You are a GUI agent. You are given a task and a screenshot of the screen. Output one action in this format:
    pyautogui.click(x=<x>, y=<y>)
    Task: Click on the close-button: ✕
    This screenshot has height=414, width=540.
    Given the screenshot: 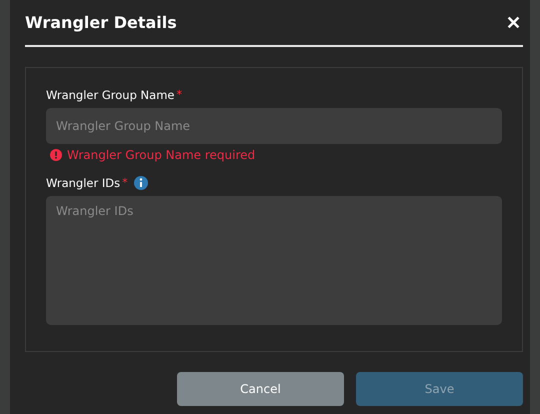 What is the action you would take?
    pyautogui.click(x=513, y=23)
    